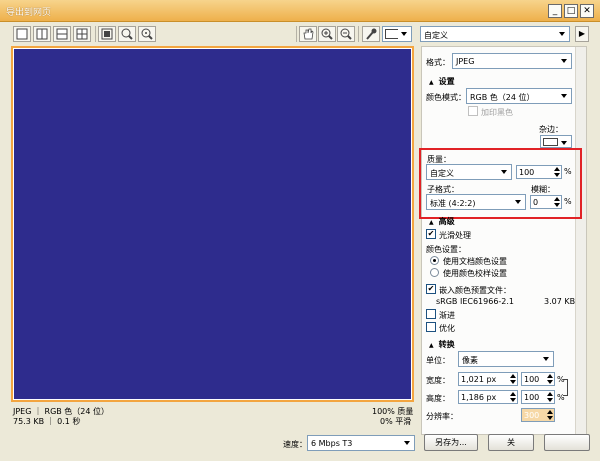 The width and height of the screenshot is (600, 461). Describe the element at coordinates (22, 34) in the screenshot. I see `single-view-icon` at that location.